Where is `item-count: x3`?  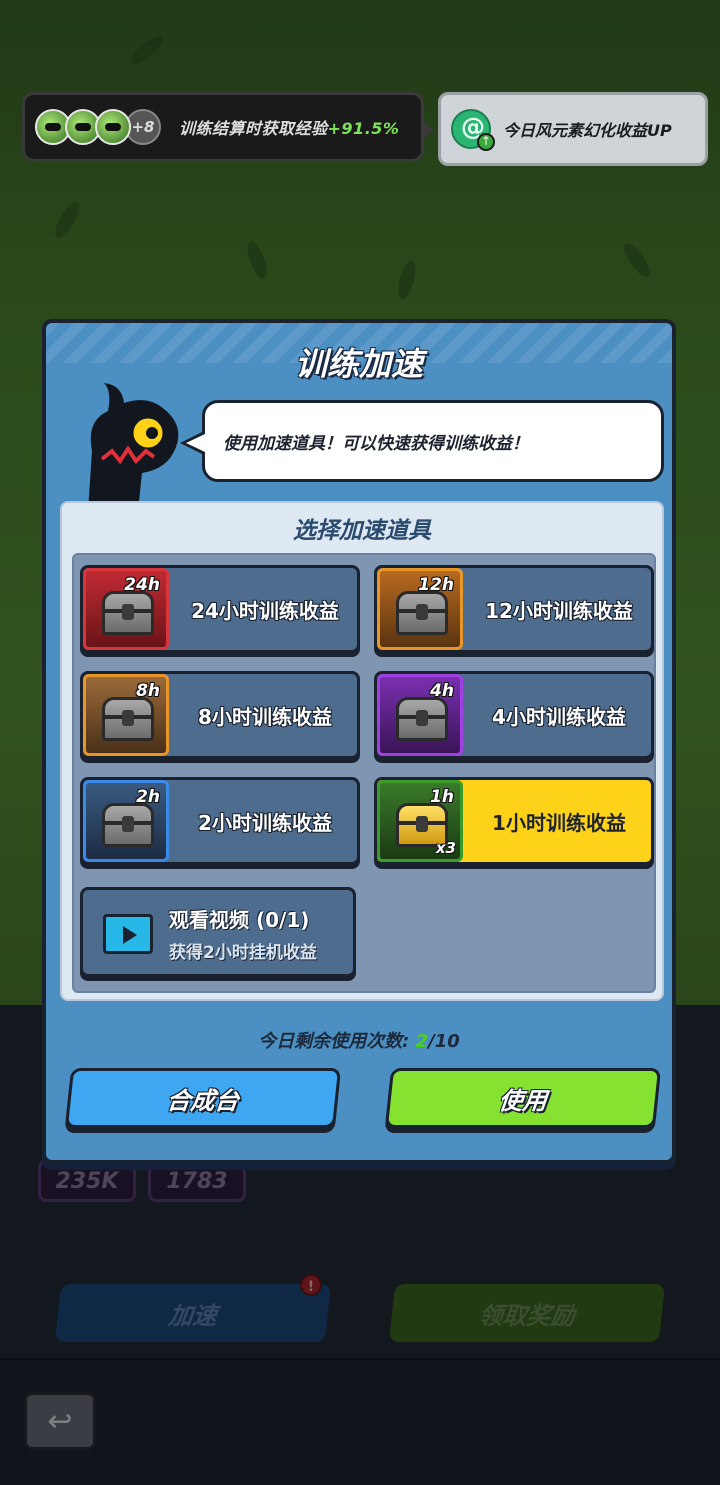 item-count: x3 is located at coordinates (445, 848).